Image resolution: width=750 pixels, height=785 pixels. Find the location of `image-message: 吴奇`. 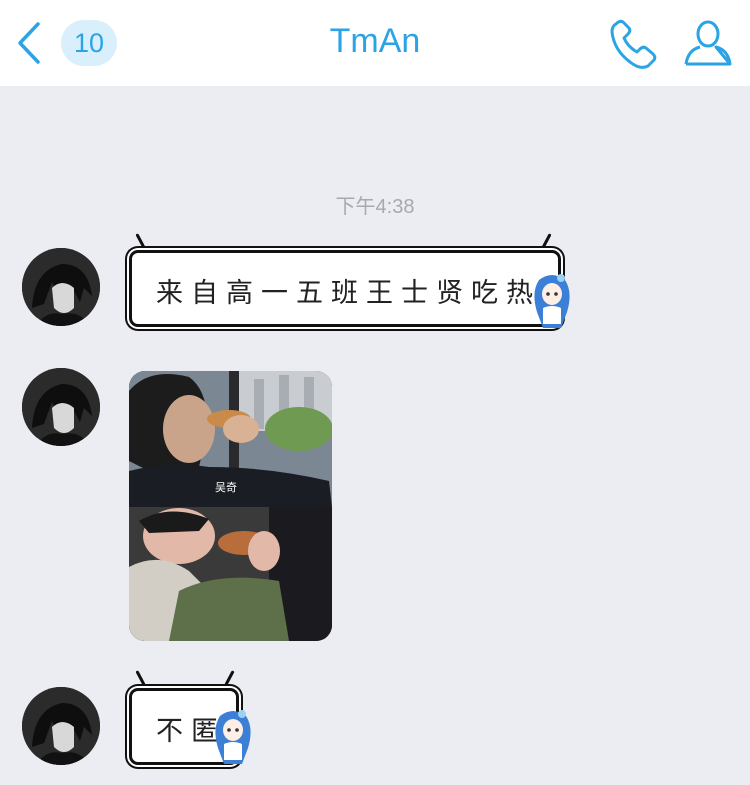

image-message: 吴奇 is located at coordinates (230, 506).